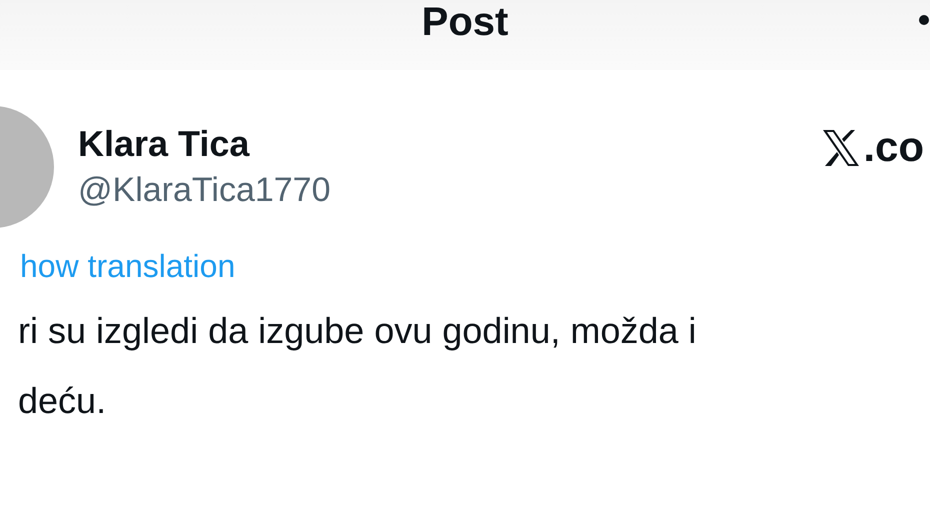  I want to click on post-text-line: deću., so click(62, 401).